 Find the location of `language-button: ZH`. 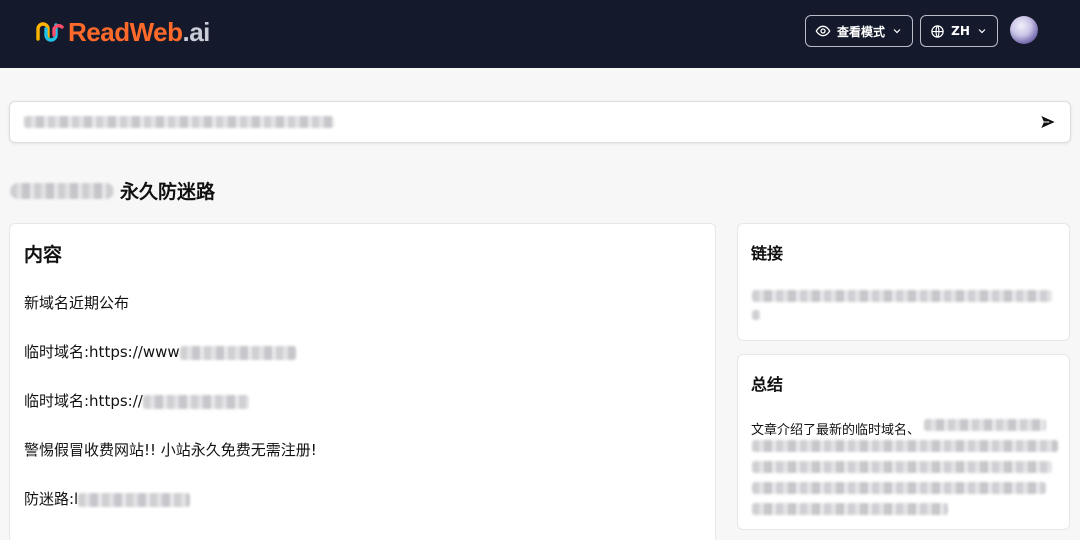

language-button: ZH is located at coordinates (959, 31).